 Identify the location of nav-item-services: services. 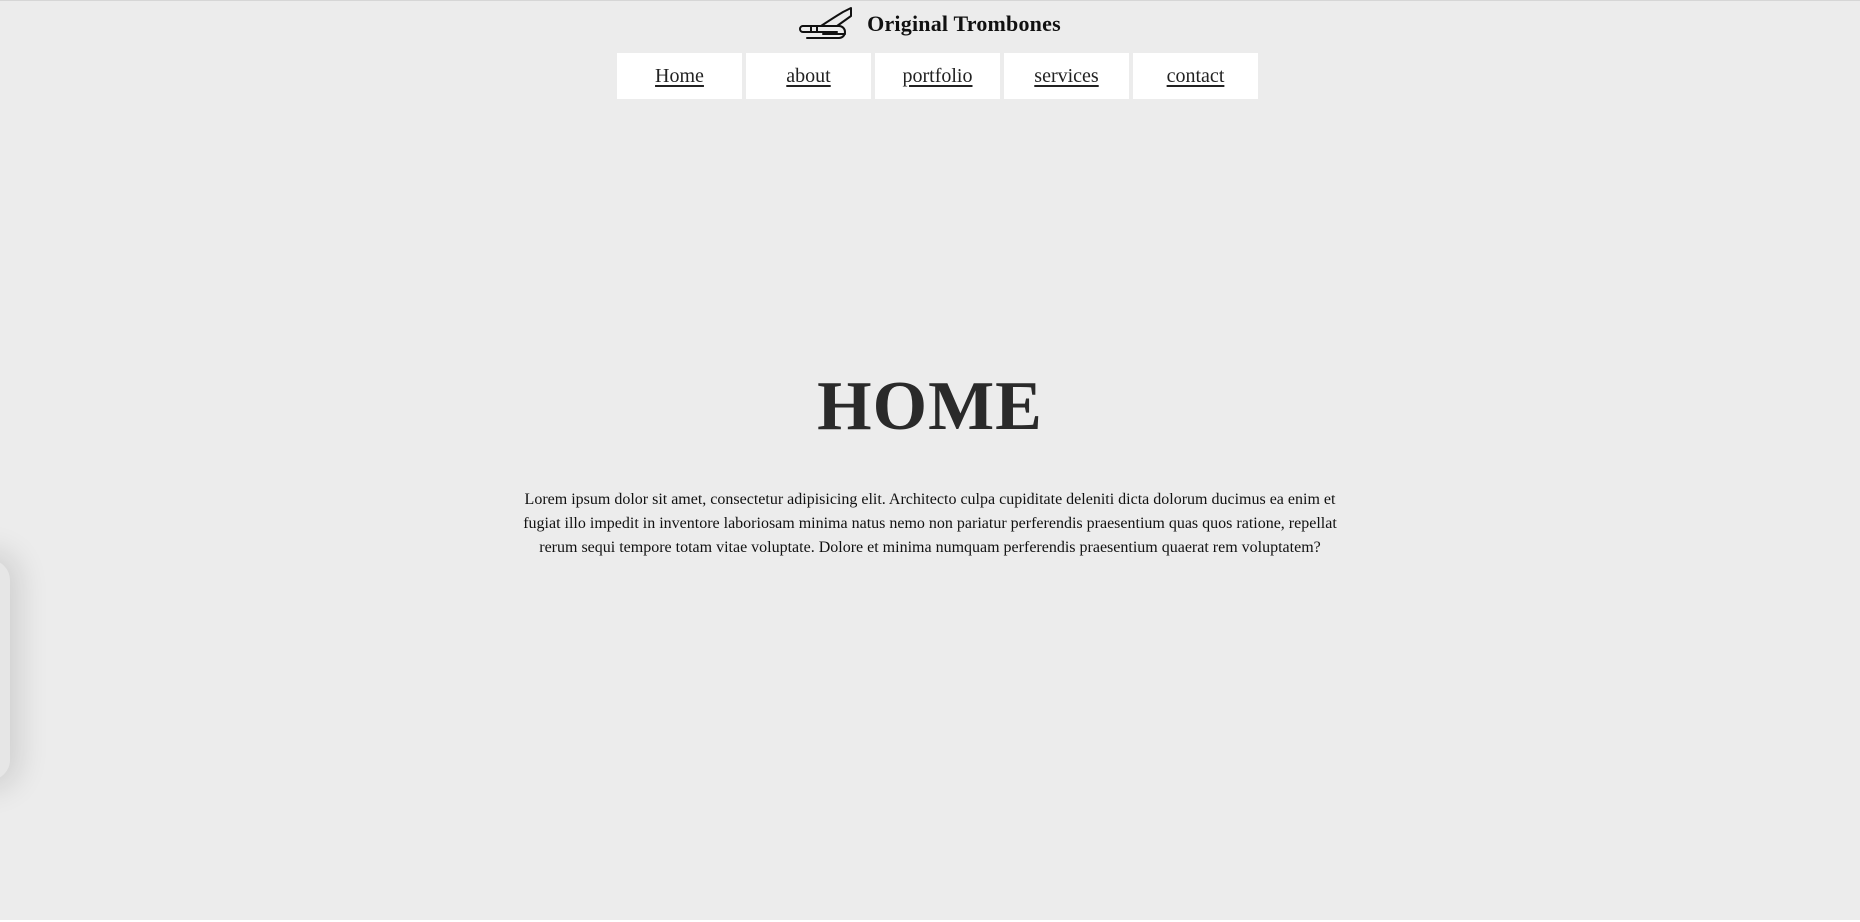
(1066, 76).